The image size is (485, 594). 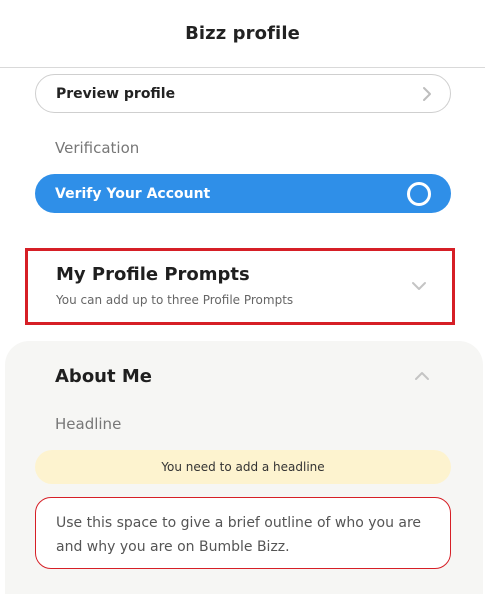 What do you see at coordinates (243, 93) in the screenshot?
I see `preview-profile-button: Preview profile` at bounding box center [243, 93].